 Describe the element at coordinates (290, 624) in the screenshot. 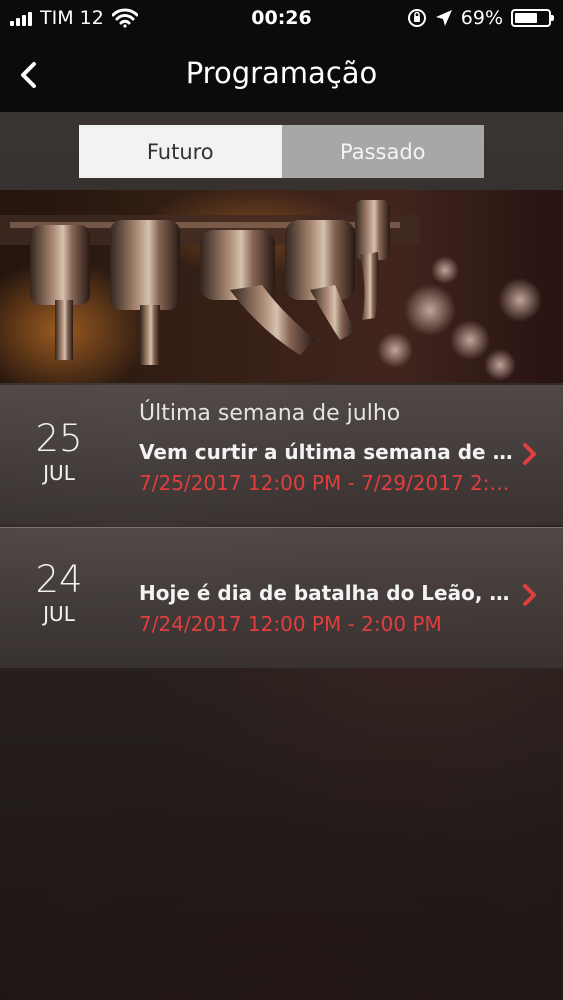

I see `event-time: 7/24/2017 12:00 PM - 2:00 PM` at that location.